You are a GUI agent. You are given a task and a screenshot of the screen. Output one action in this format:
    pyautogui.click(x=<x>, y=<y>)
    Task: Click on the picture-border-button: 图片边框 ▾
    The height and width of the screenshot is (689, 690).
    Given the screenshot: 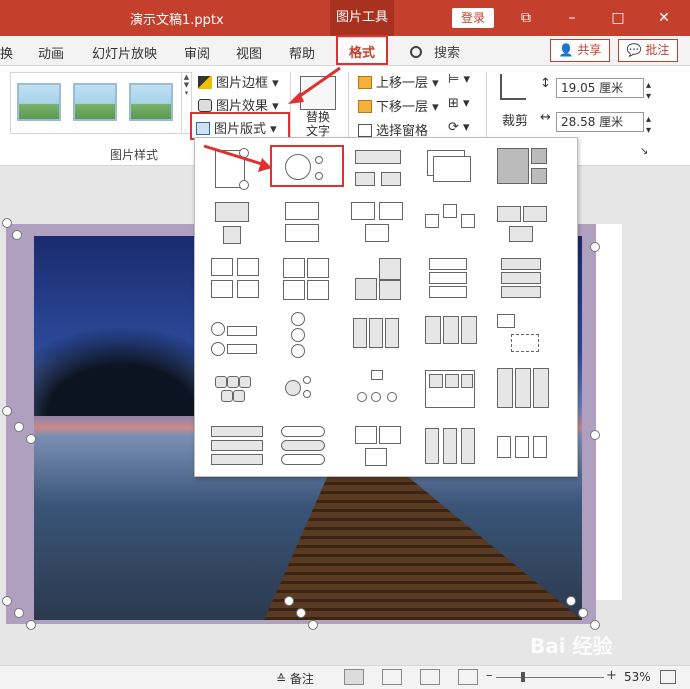 What is the action you would take?
    pyautogui.click(x=238, y=81)
    